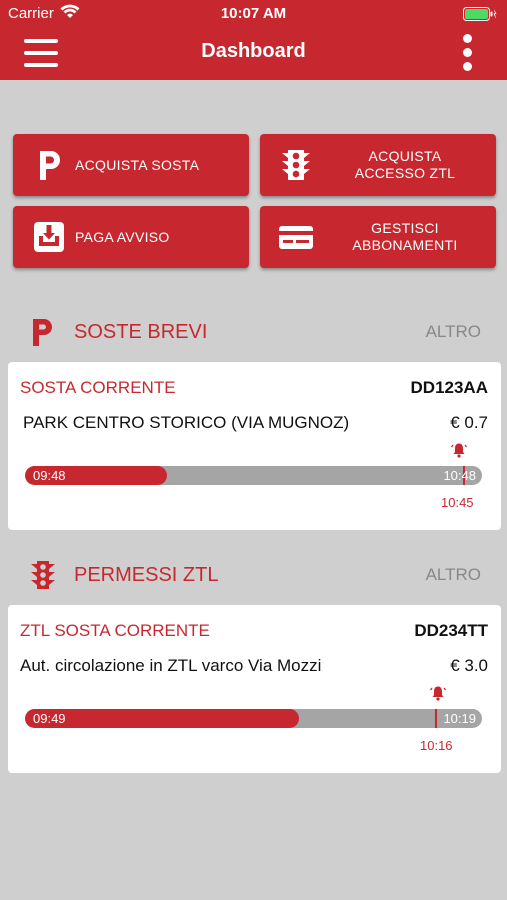  Describe the element at coordinates (253, 332) in the screenshot. I see `short-parking-section-header: SOSTE BREVI ALTRO` at that location.